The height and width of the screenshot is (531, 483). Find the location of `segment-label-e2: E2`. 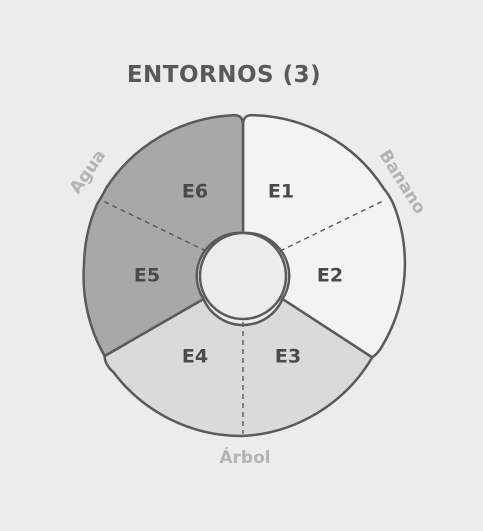

segment-label-e2: E2 is located at coordinates (330, 276).